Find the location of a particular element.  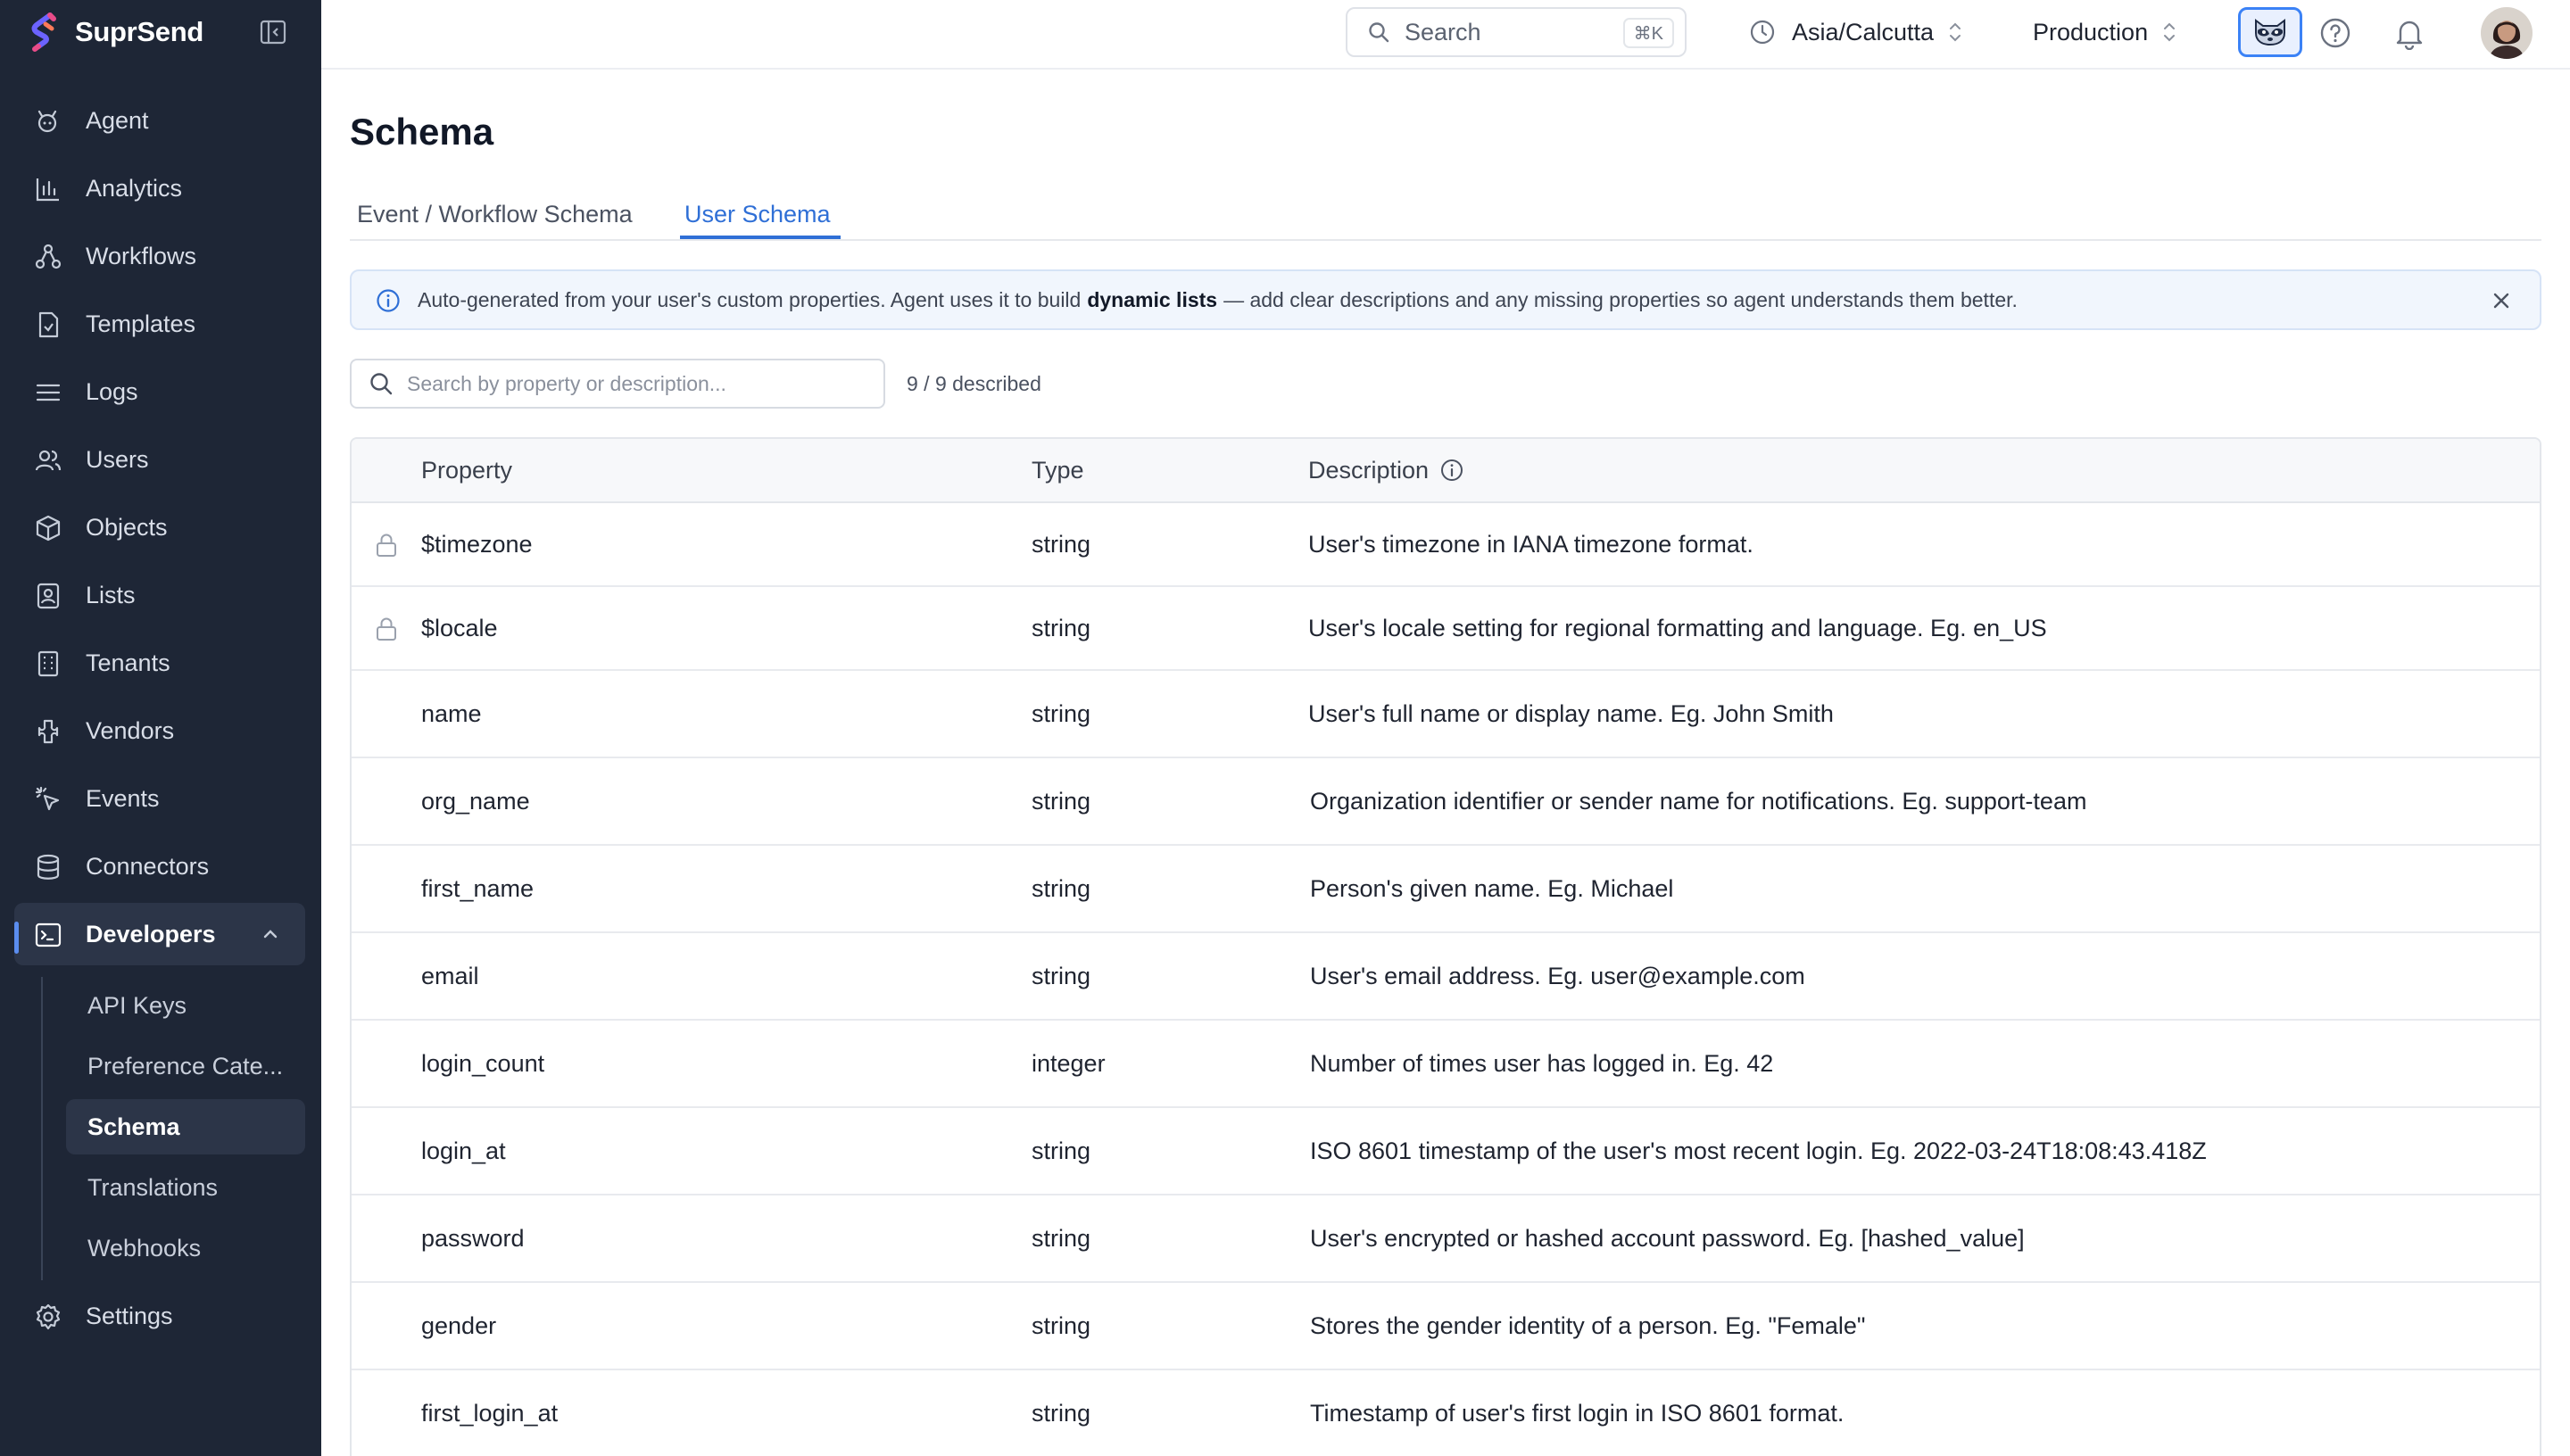

cell-property: $timezone is located at coordinates (477, 544).